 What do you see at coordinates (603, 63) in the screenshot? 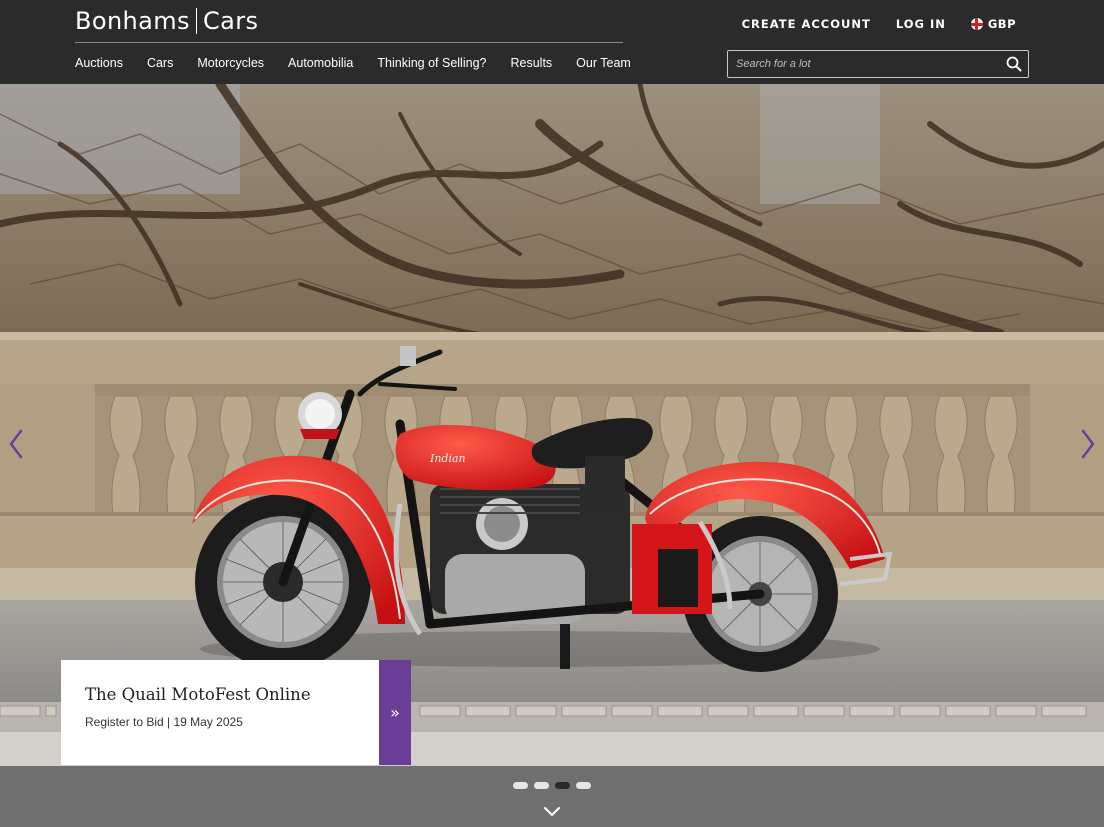
I see `nav-item-our-team: Our Team` at bounding box center [603, 63].